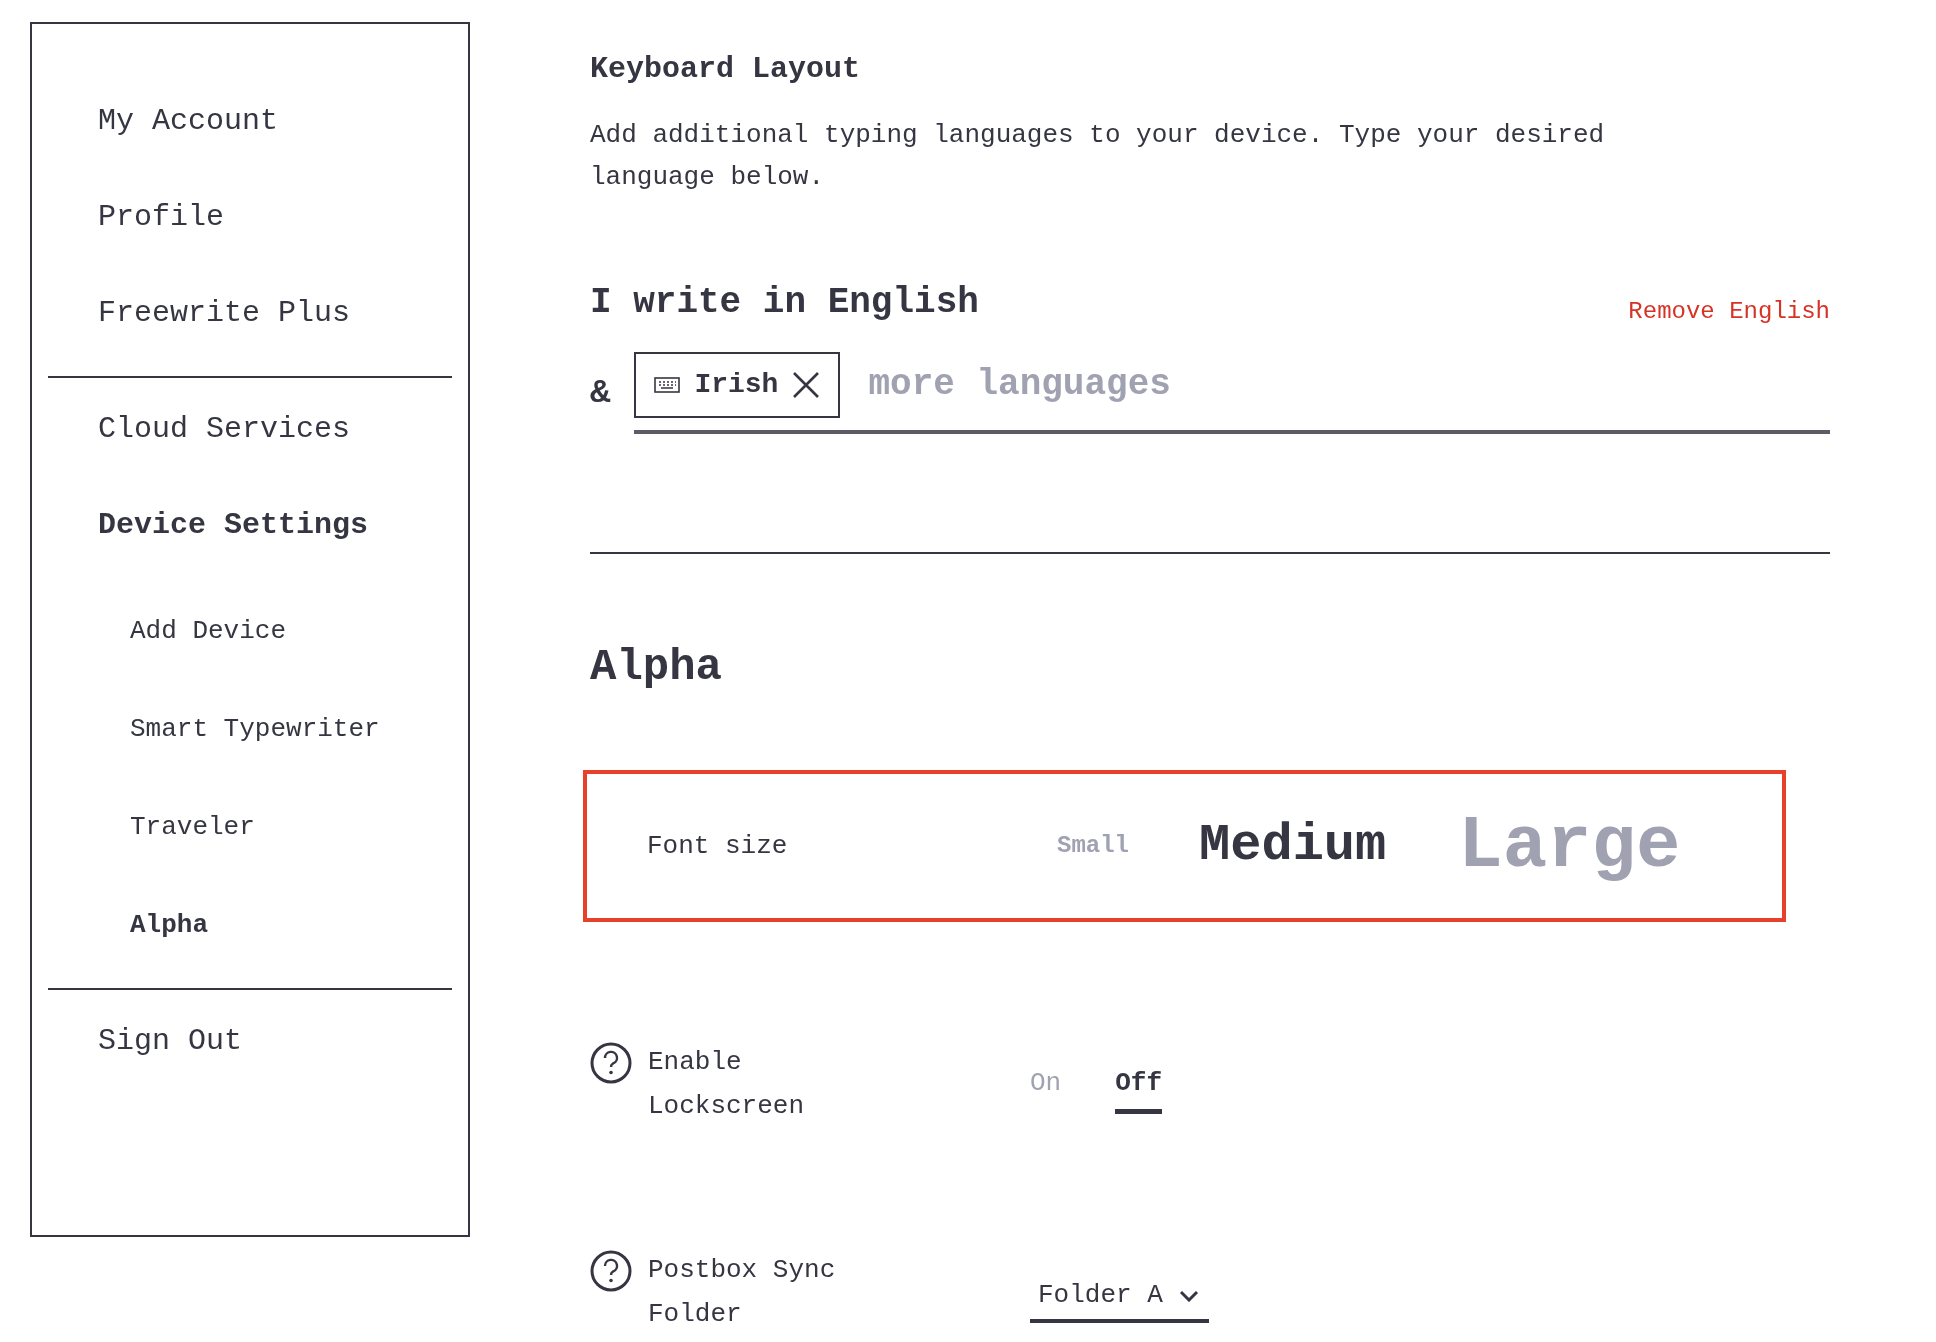  What do you see at coordinates (275, 1041) in the screenshot?
I see `sidebar-item: Sign Out` at bounding box center [275, 1041].